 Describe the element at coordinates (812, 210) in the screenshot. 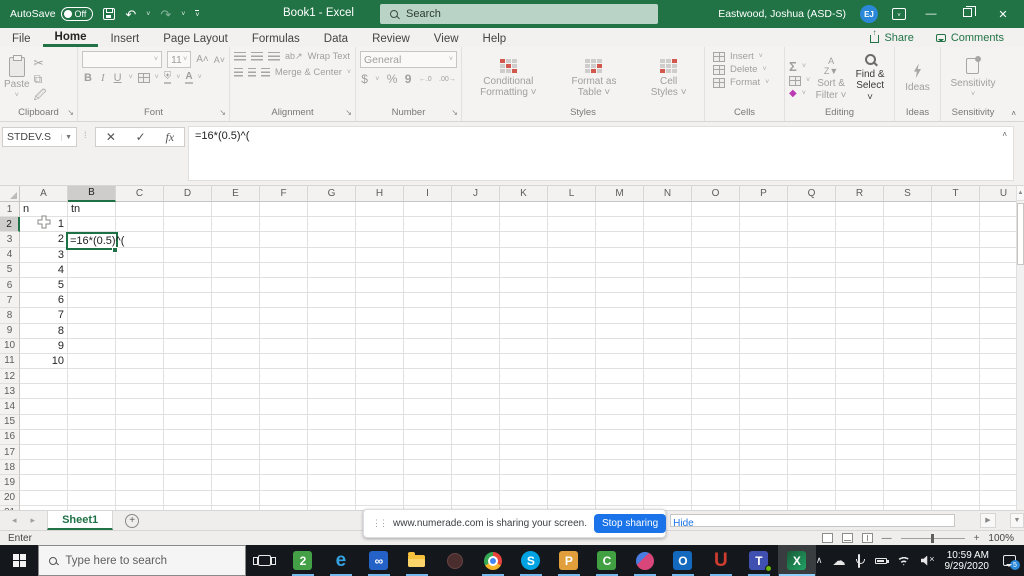

I see `cell-Q1` at that location.